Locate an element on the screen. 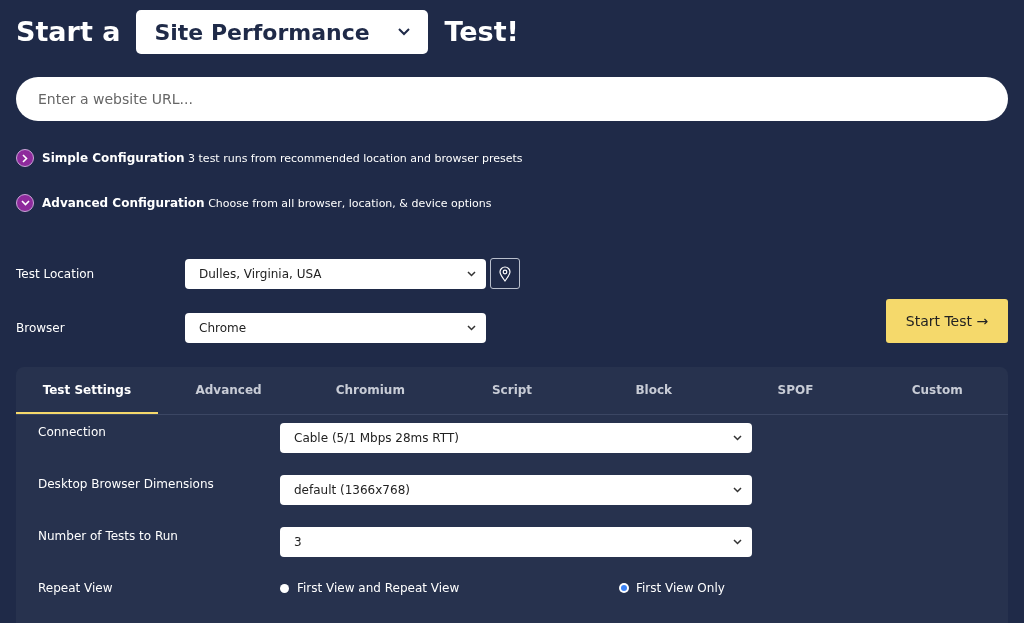 The width and height of the screenshot is (1024, 623). settings-tab: Test Settings is located at coordinates (87, 390).